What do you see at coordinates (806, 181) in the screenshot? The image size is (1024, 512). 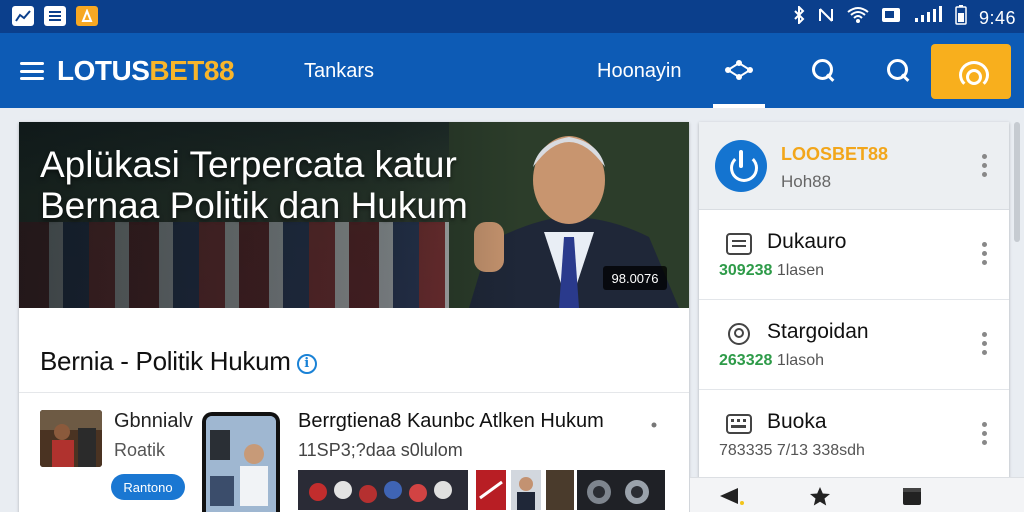 I see `panel-header-subtitle: Hoh88` at bounding box center [806, 181].